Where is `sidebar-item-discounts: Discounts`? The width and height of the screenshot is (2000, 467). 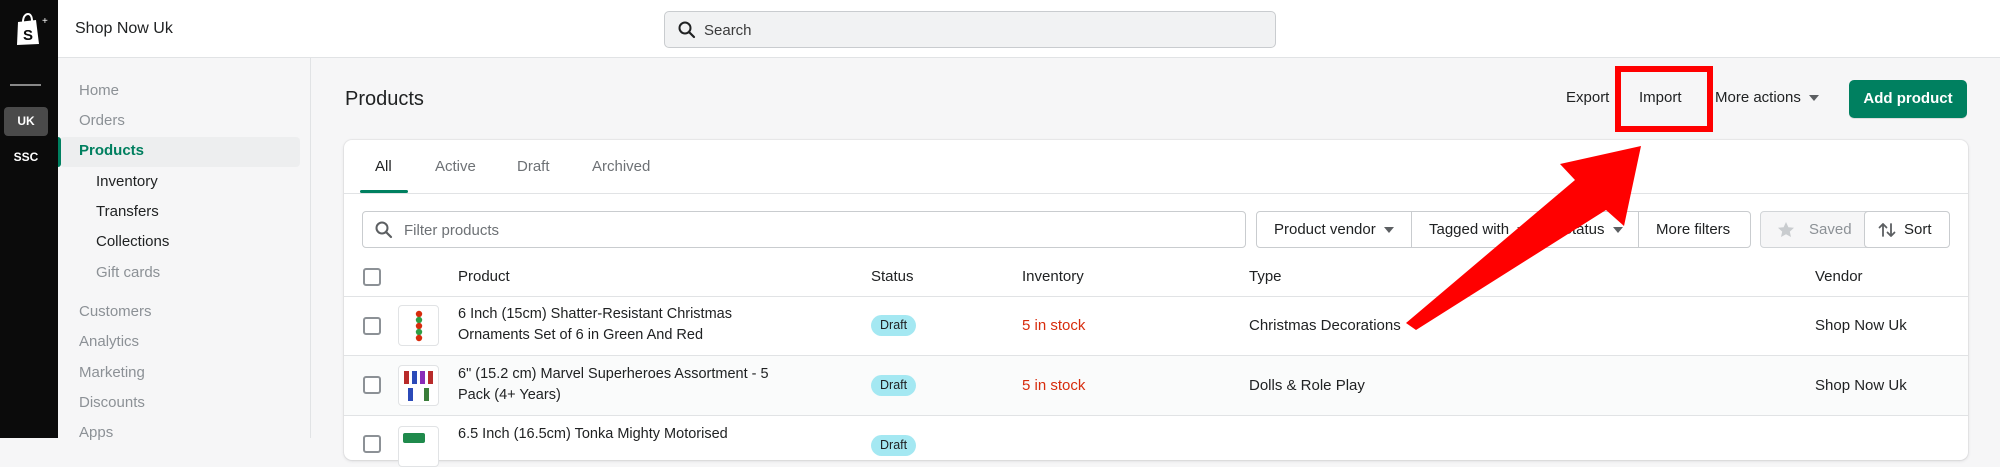
sidebar-item-discounts: Discounts is located at coordinates (112, 402).